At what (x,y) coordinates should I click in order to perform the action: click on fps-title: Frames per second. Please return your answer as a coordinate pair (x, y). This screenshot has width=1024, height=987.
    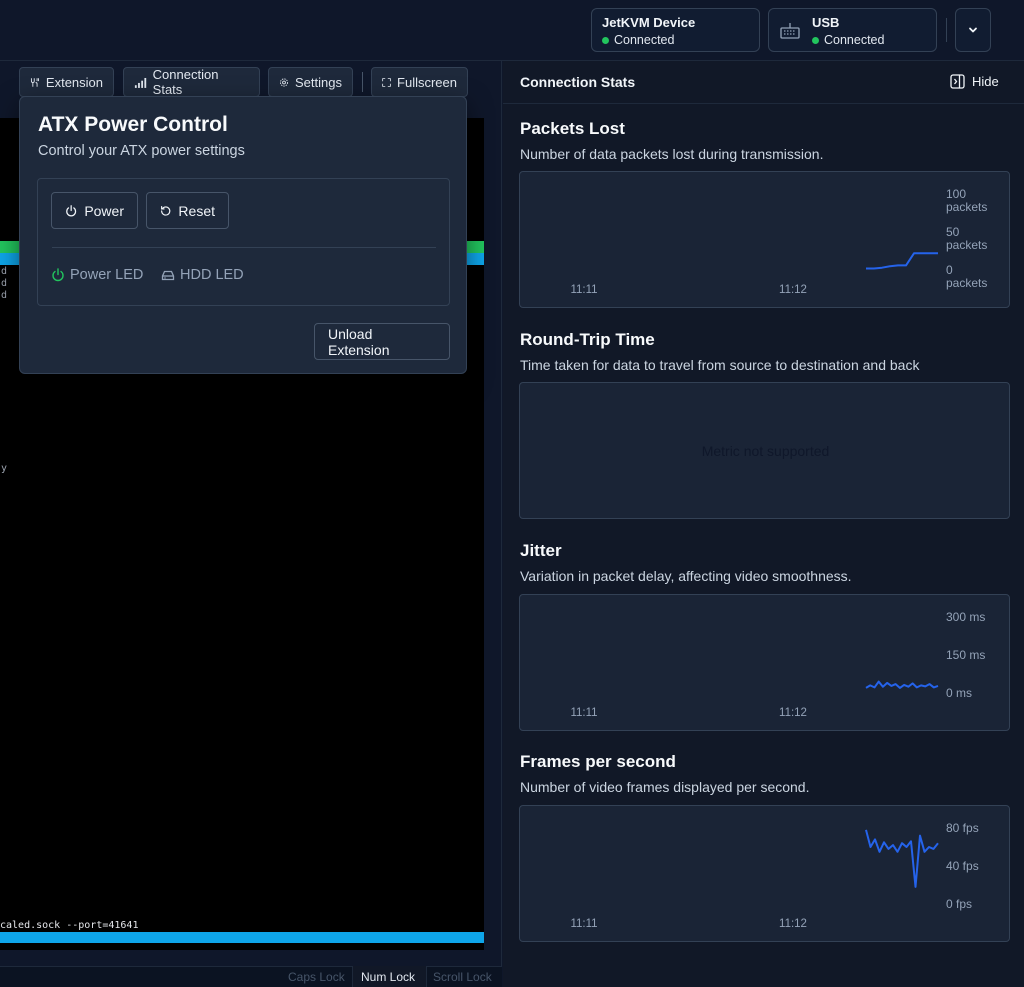
    Looking at the image, I should click on (598, 761).